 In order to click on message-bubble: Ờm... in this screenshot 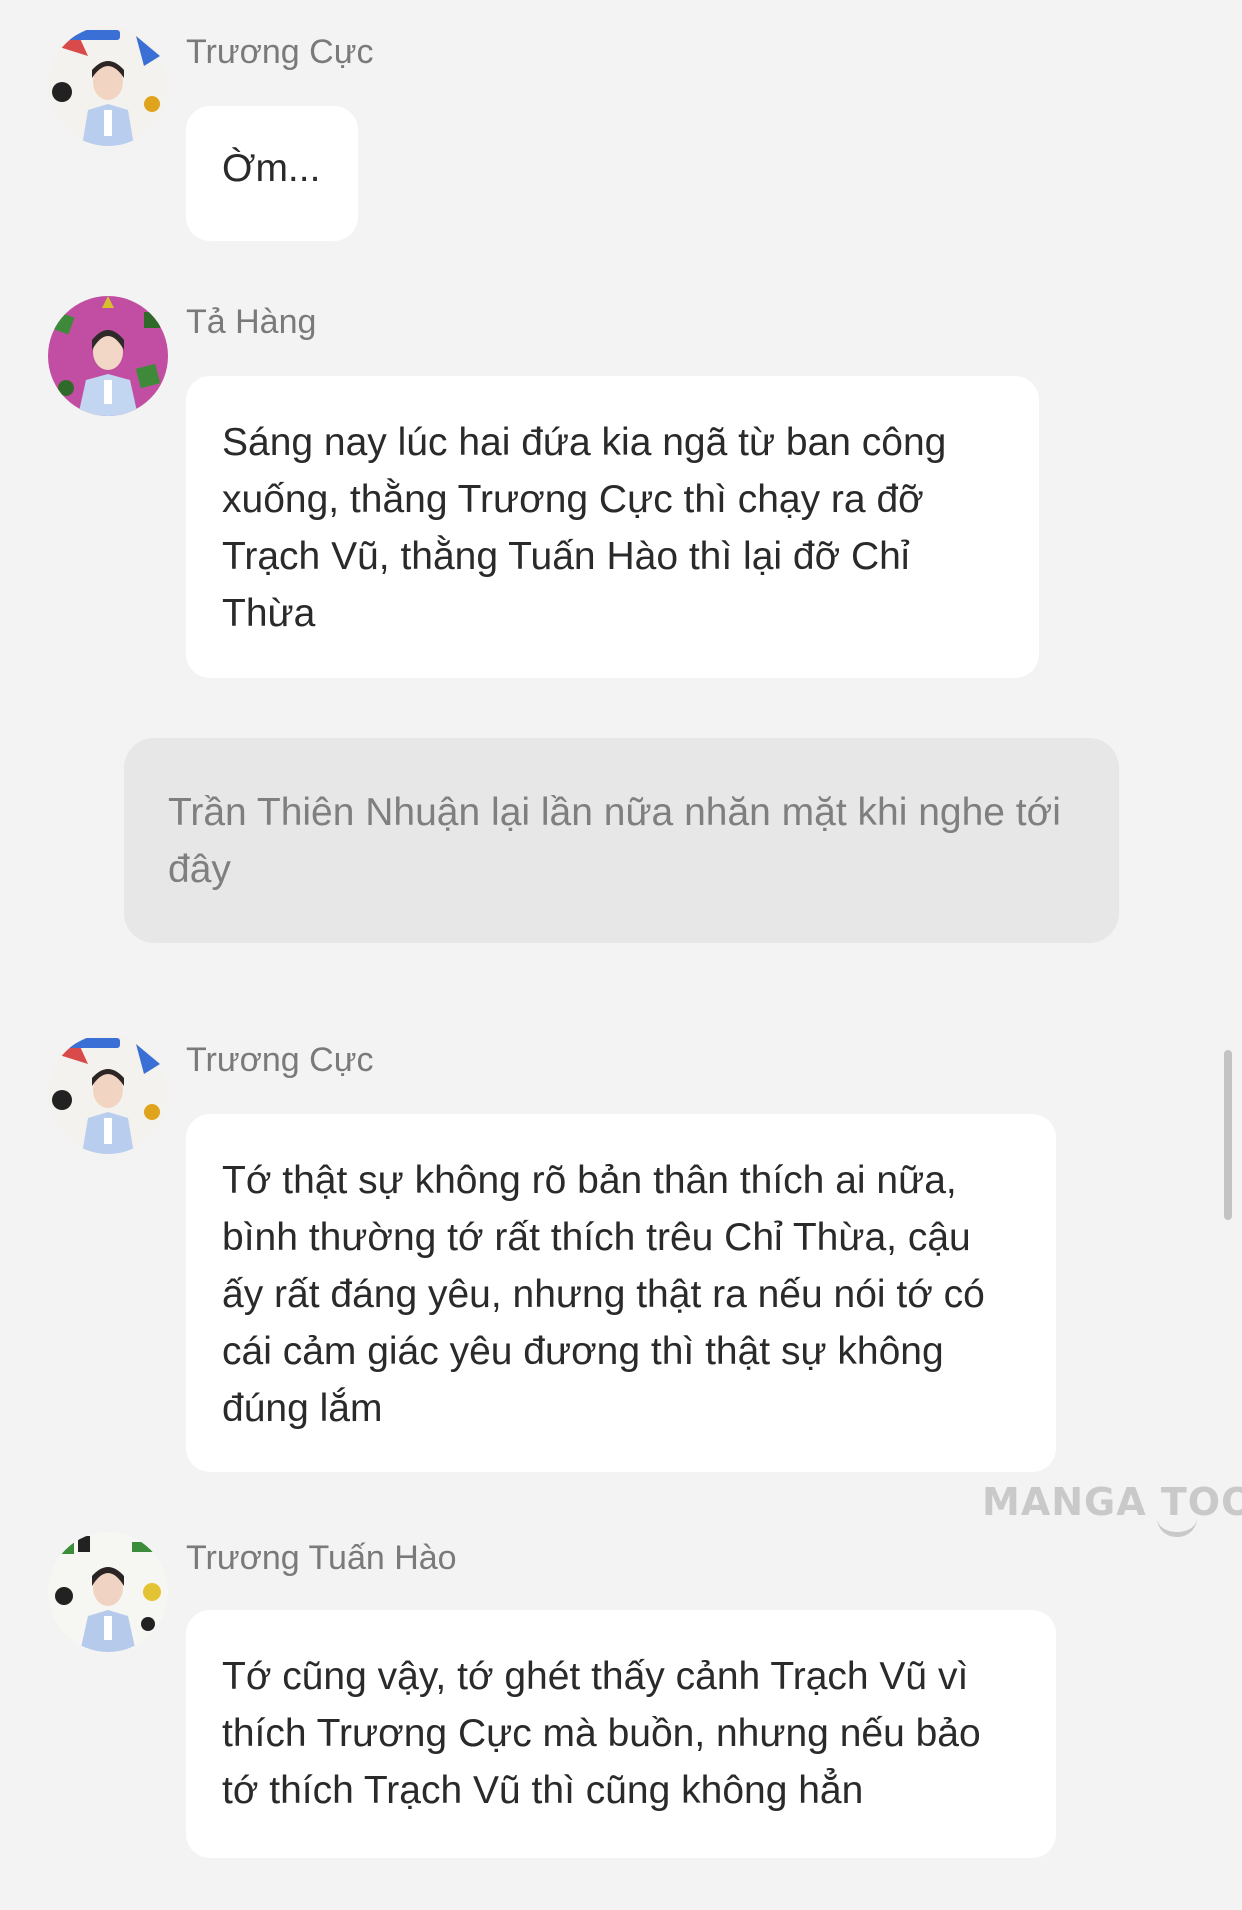, I will do `click(272, 173)`.